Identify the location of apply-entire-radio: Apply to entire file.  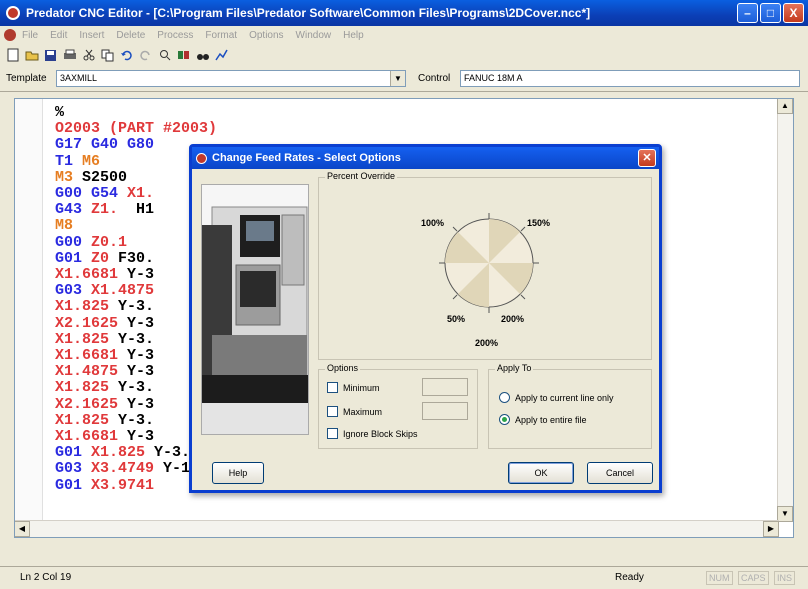
(543, 419).